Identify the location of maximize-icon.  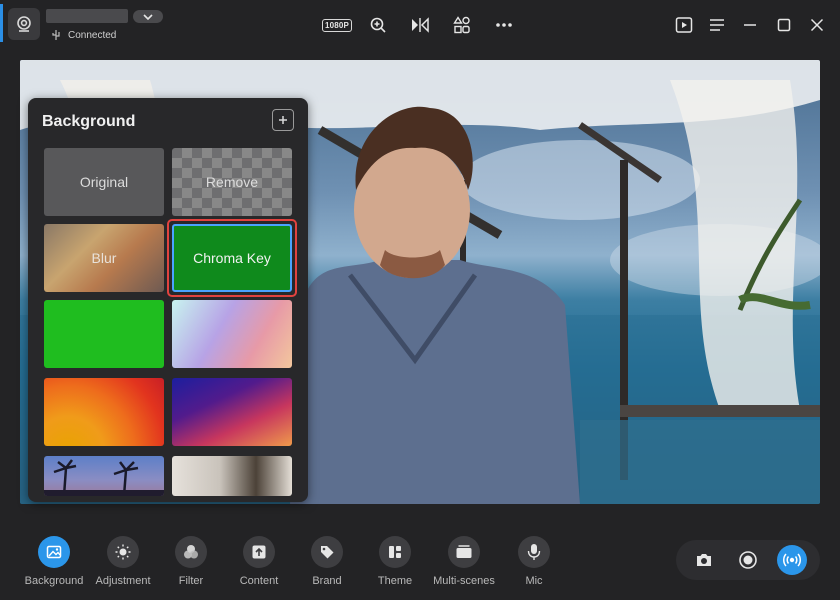
(784, 25).